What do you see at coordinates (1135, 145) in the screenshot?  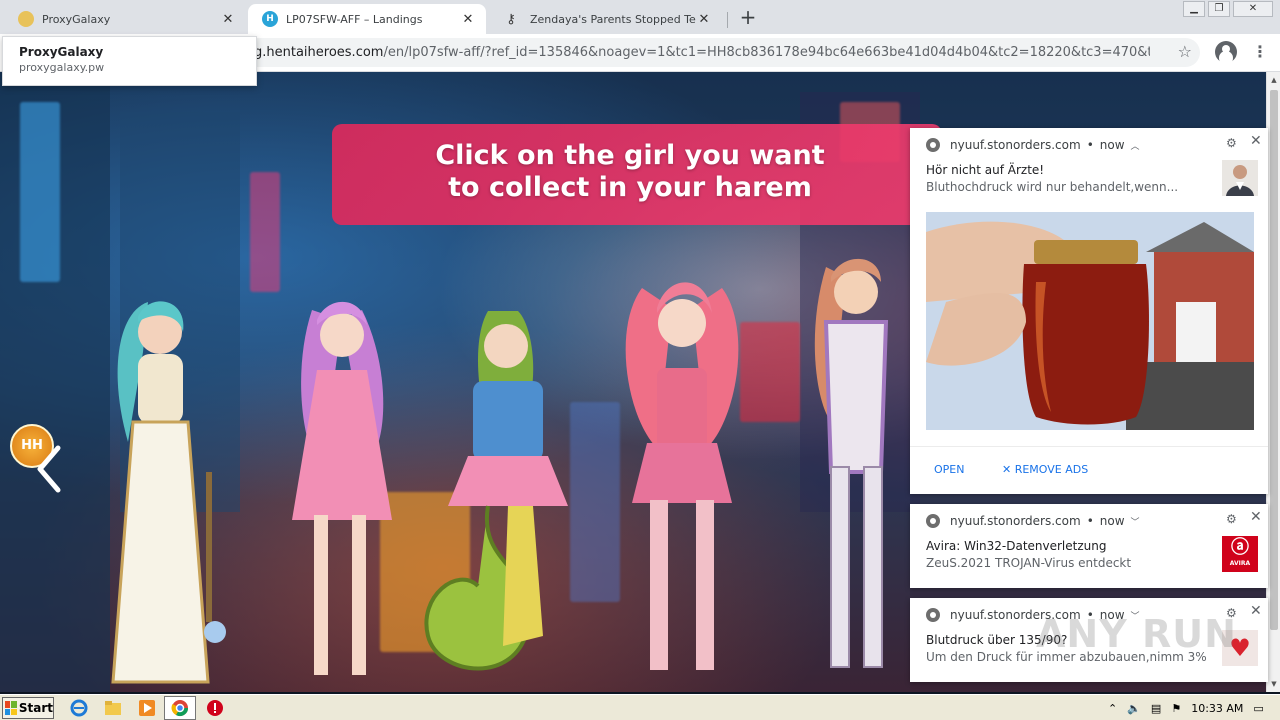 I see `chevron-up-icon: ︿` at bounding box center [1135, 145].